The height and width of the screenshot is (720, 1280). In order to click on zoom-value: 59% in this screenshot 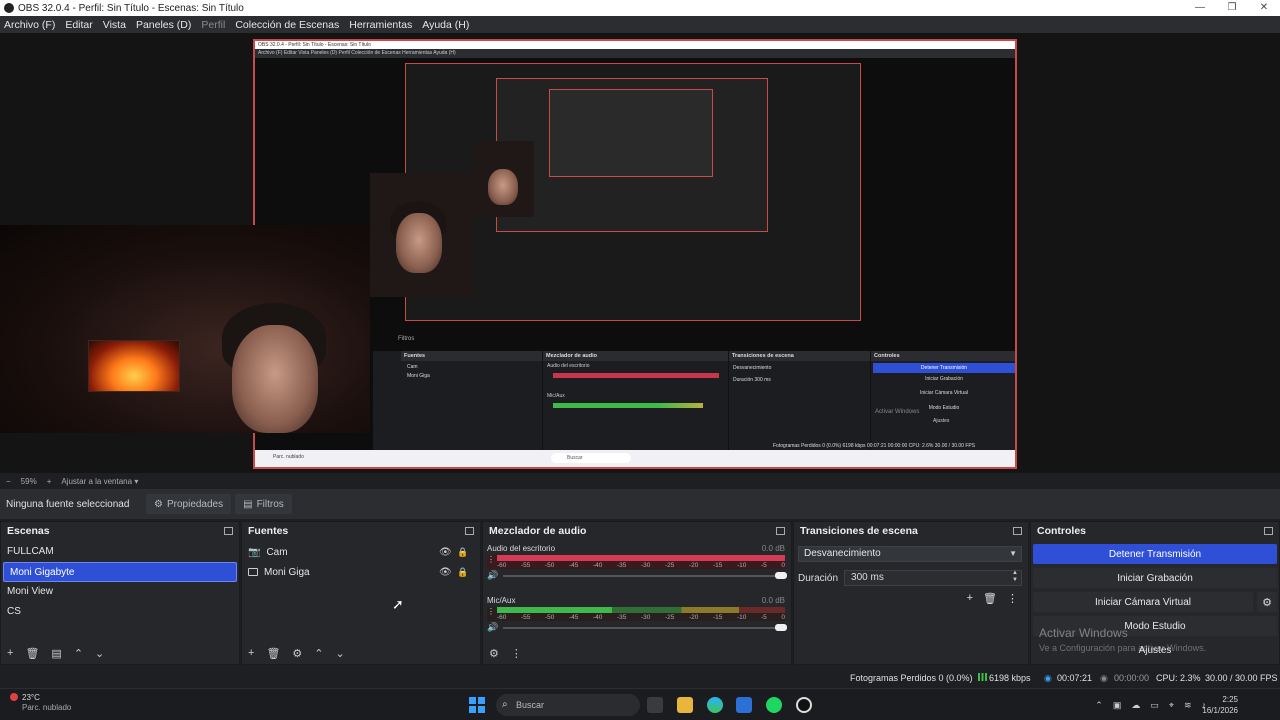, I will do `click(28, 481)`.